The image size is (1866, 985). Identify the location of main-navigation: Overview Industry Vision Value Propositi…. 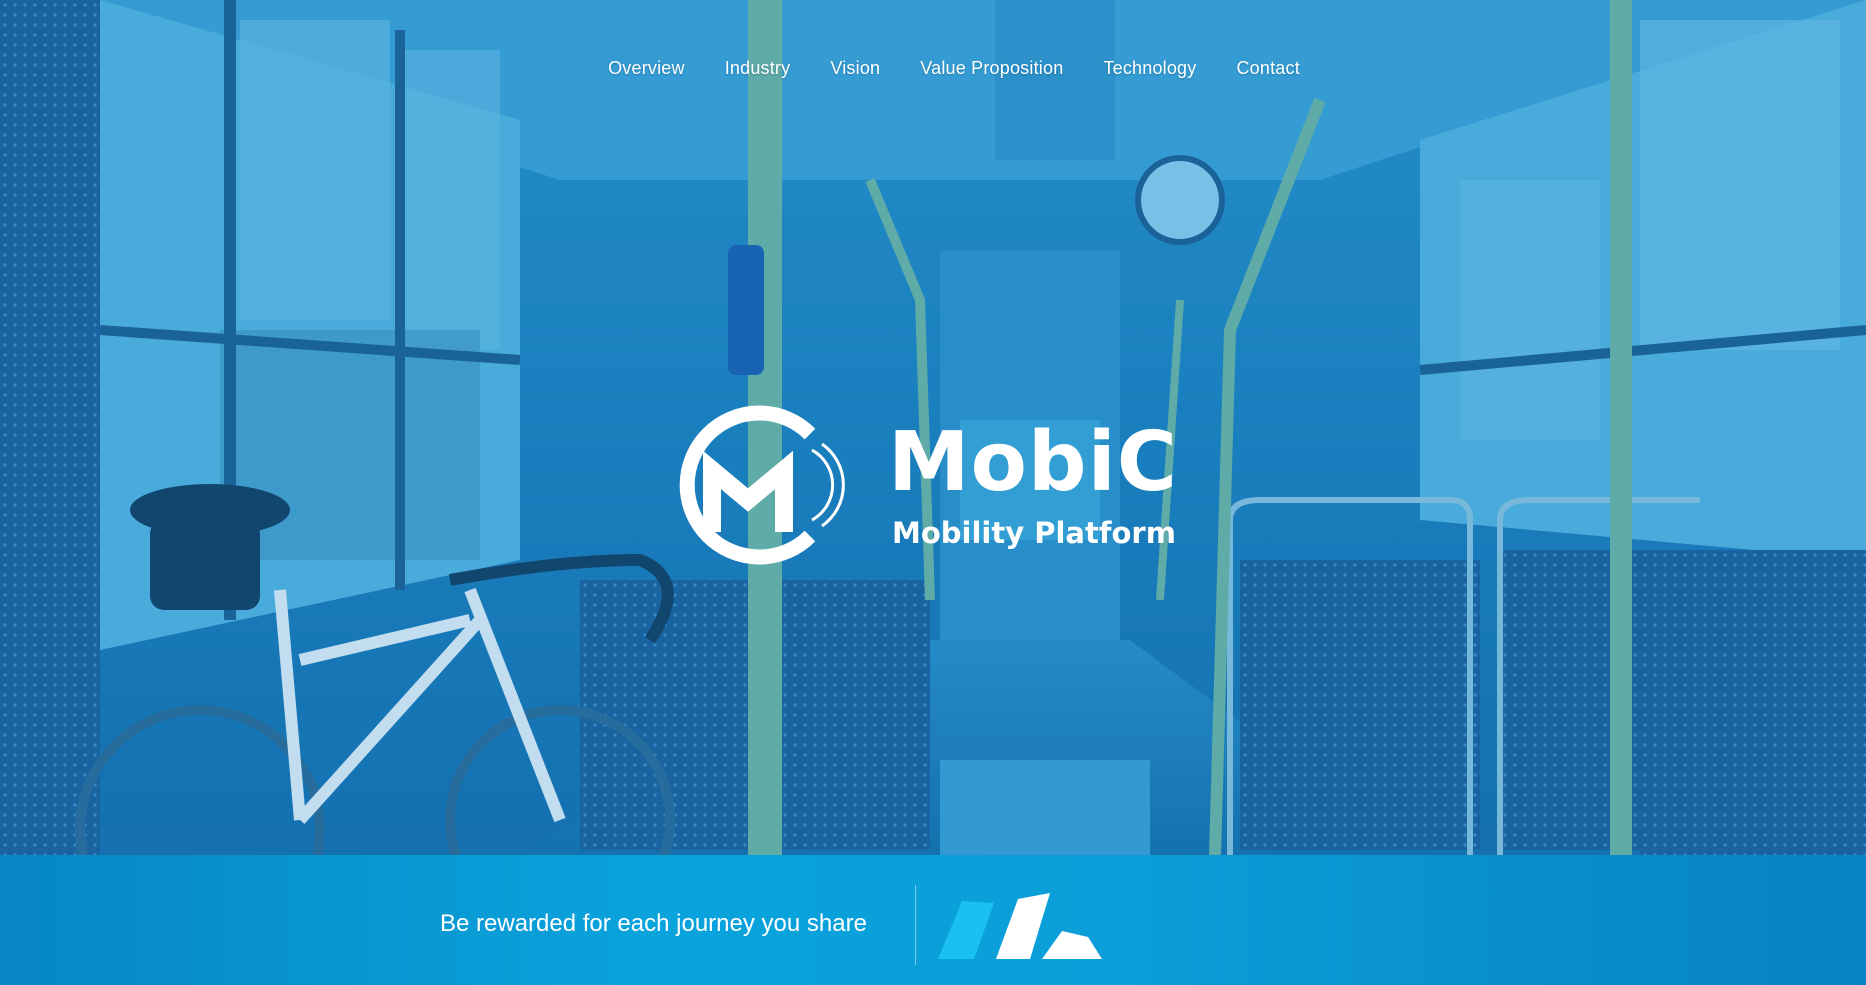
(933, 68).